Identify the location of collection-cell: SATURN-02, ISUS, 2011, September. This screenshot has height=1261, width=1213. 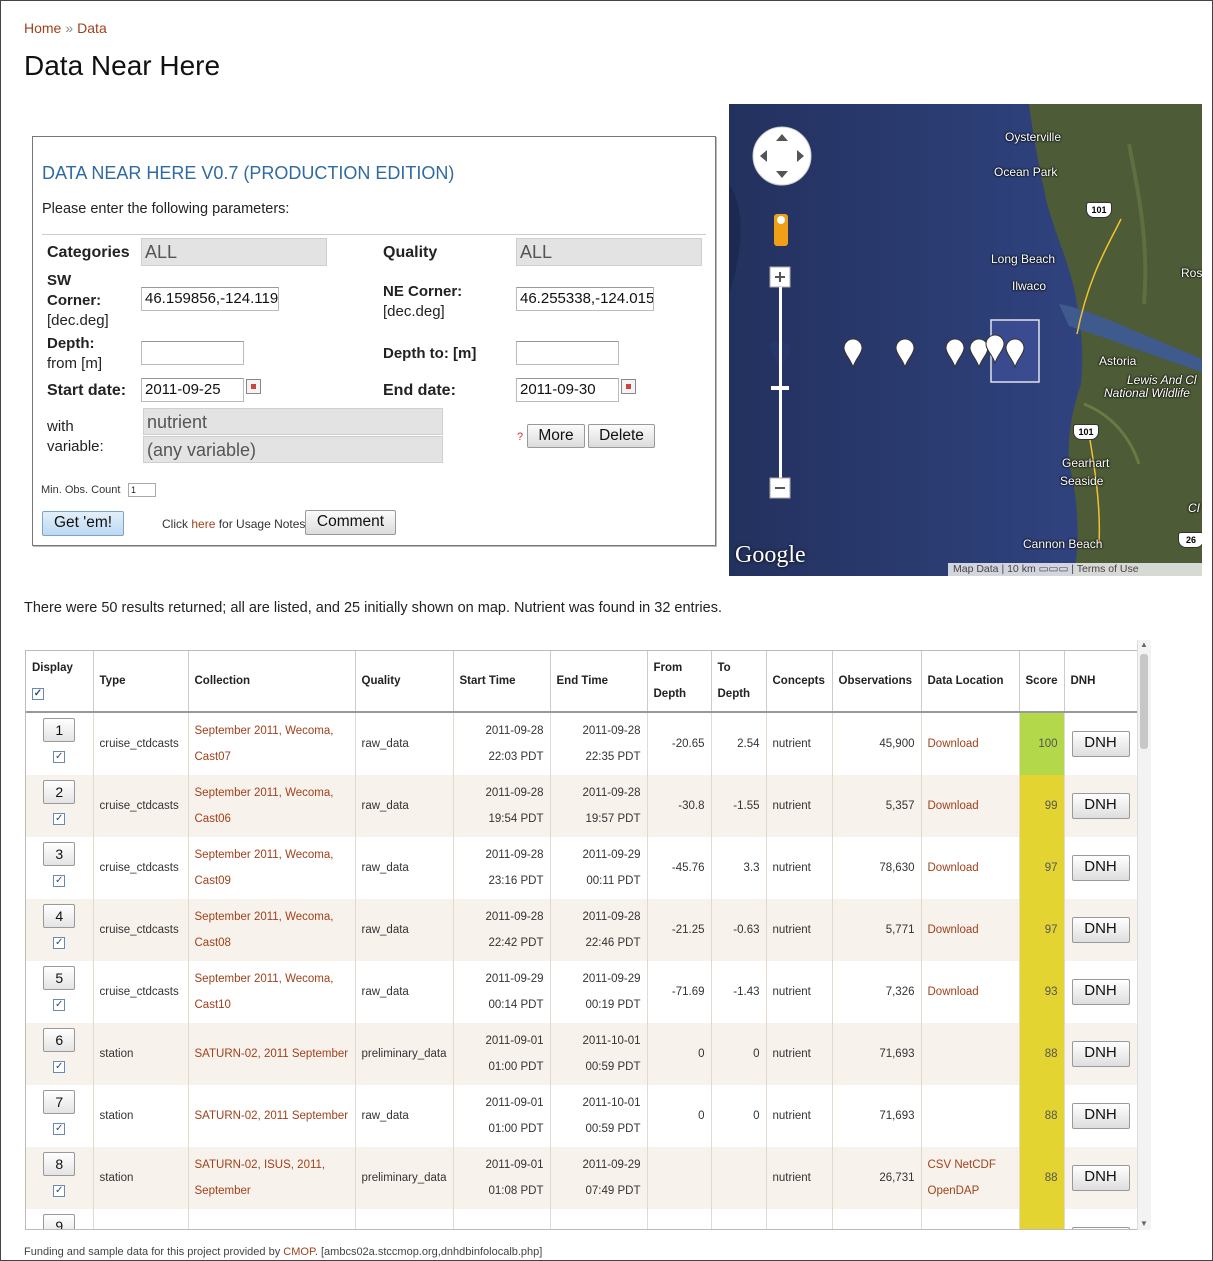
(272, 1178).